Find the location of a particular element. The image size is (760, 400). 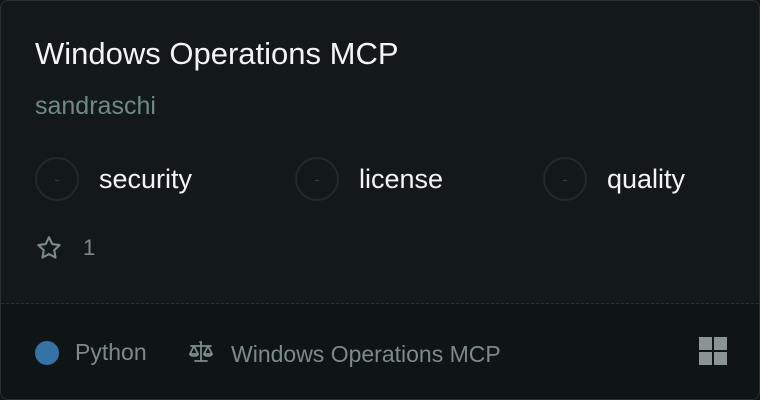

star-count-value: 1 is located at coordinates (89, 247).